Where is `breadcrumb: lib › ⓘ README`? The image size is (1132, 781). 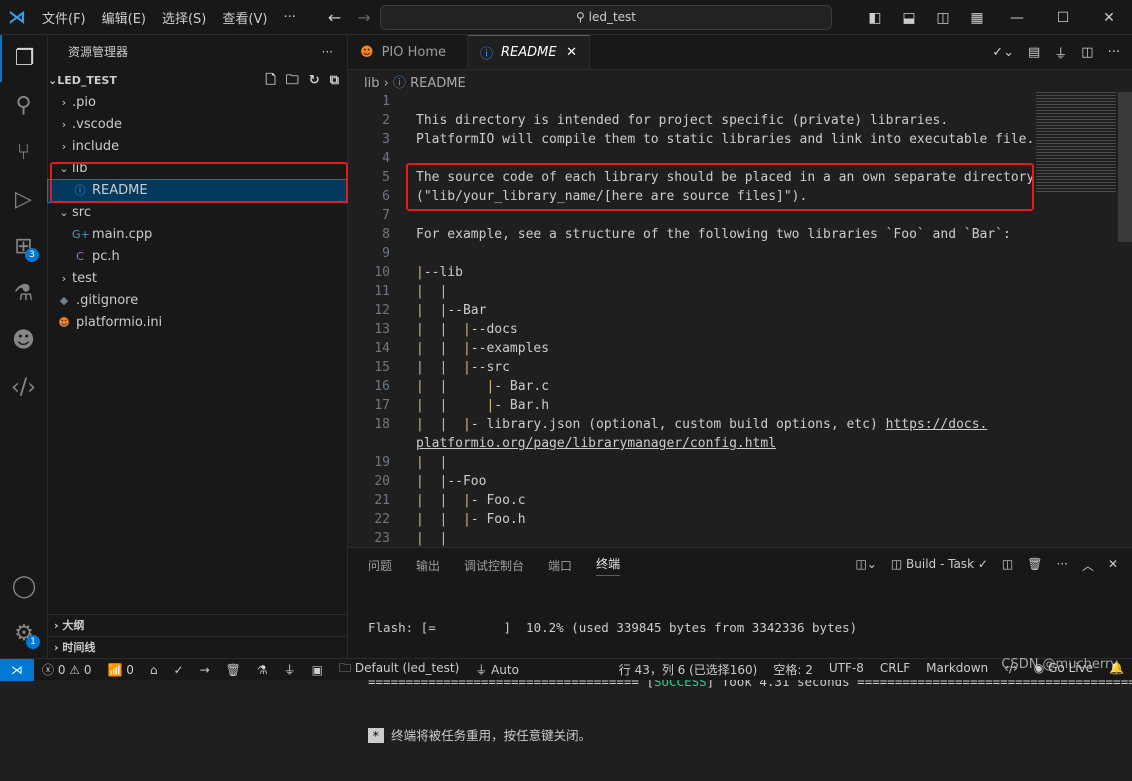 breadcrumb: lib › ⓘ README is located at coordinates (415, 83).